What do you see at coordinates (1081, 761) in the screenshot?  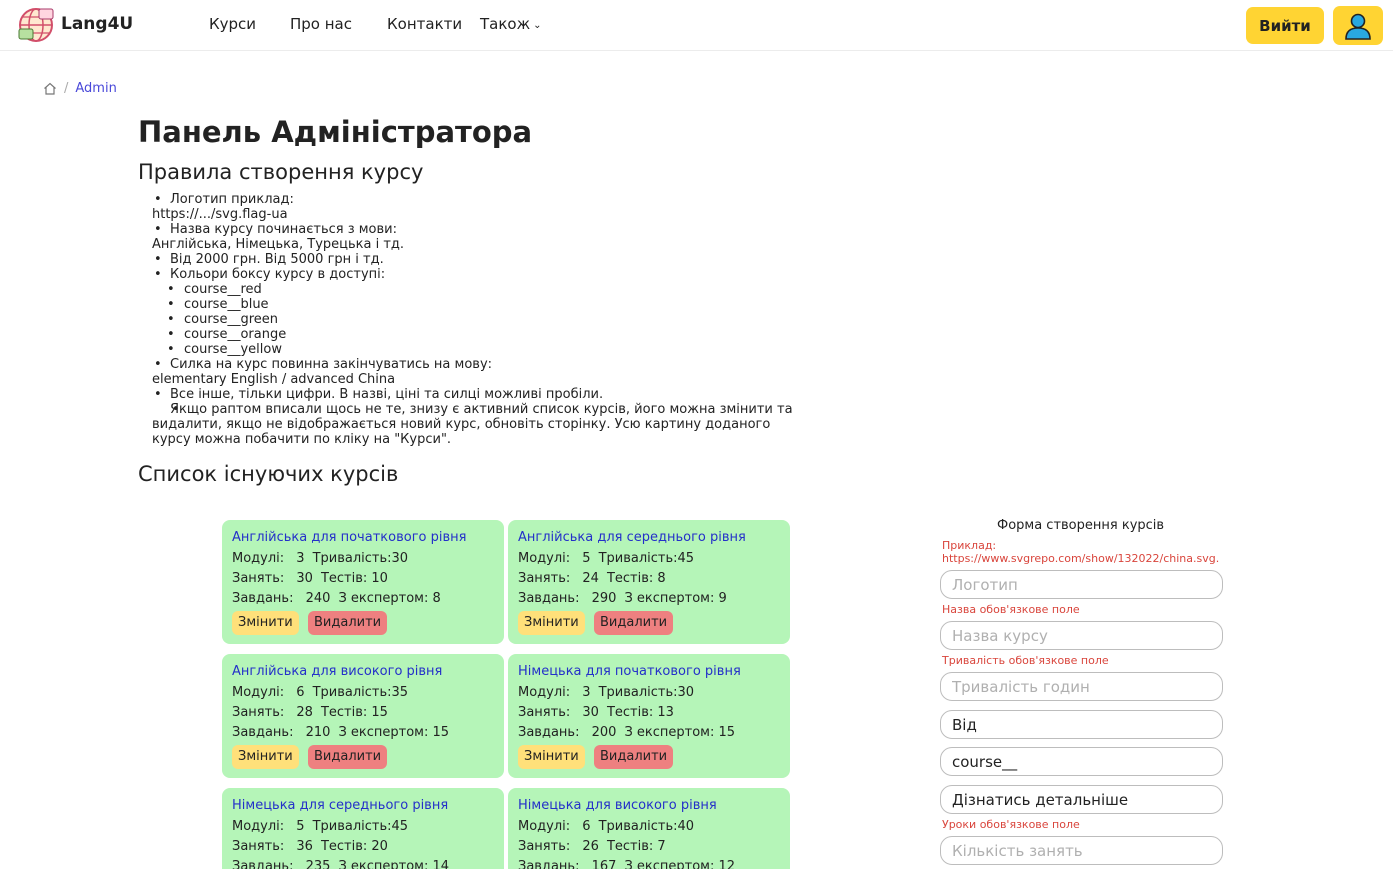 I see `color-class-input` at bounding box center [1081, 761].